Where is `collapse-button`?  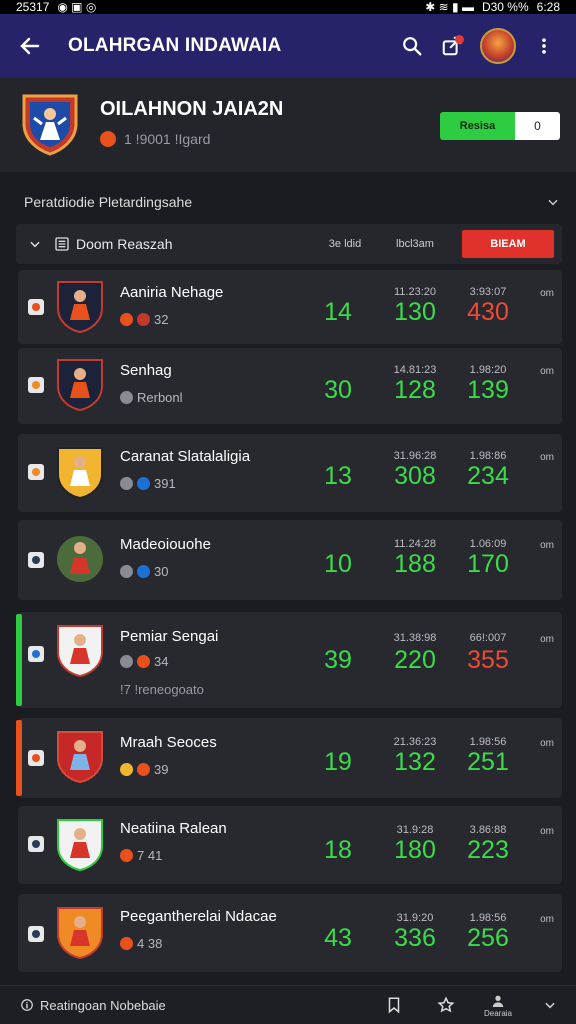 collapse-button is located at coordinates (35, 244).